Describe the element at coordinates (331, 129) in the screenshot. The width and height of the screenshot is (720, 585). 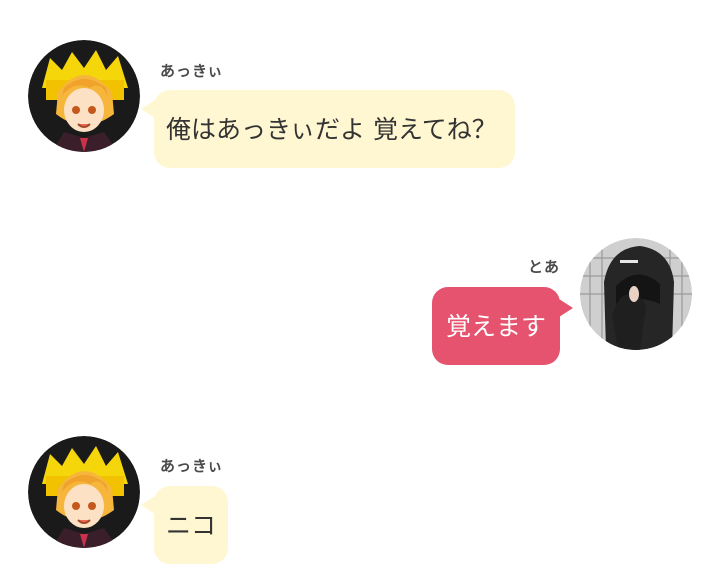
I see `message-text: 俺はあっきぃだよ 覚えてね？` at that location.